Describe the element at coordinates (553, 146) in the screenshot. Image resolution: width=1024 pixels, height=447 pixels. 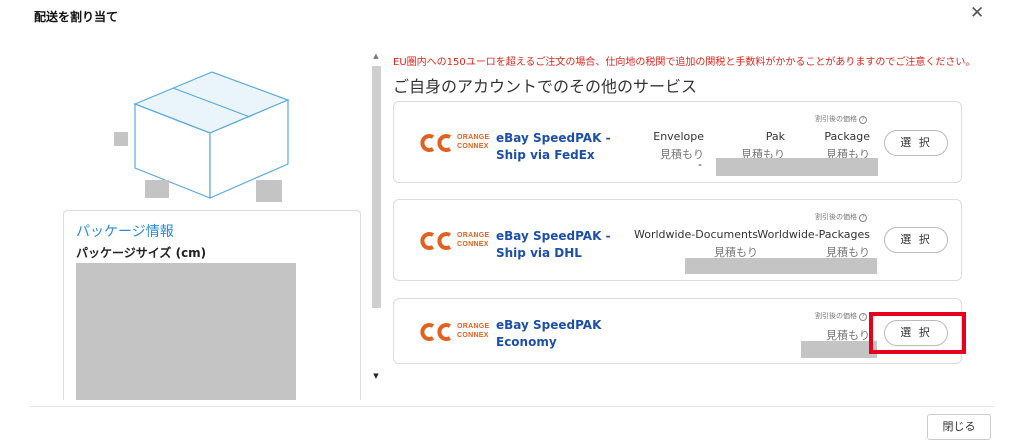
I see `service-name: eBay SpeedPAK - Ship via FedEx` at that location.